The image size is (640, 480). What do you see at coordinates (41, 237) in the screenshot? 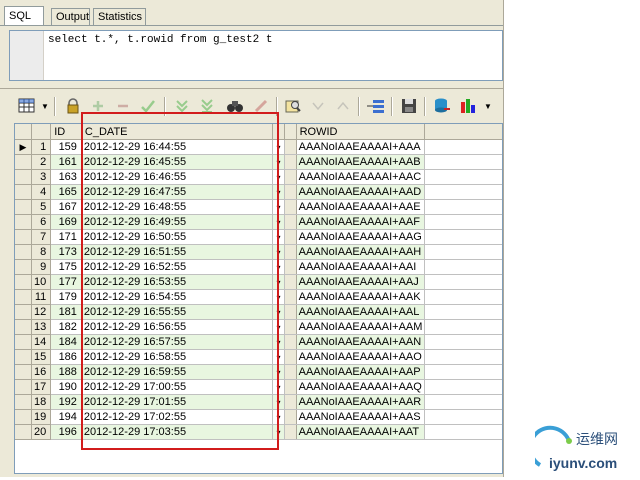
I see `row-number: 7` at bounding box center [41, 237].